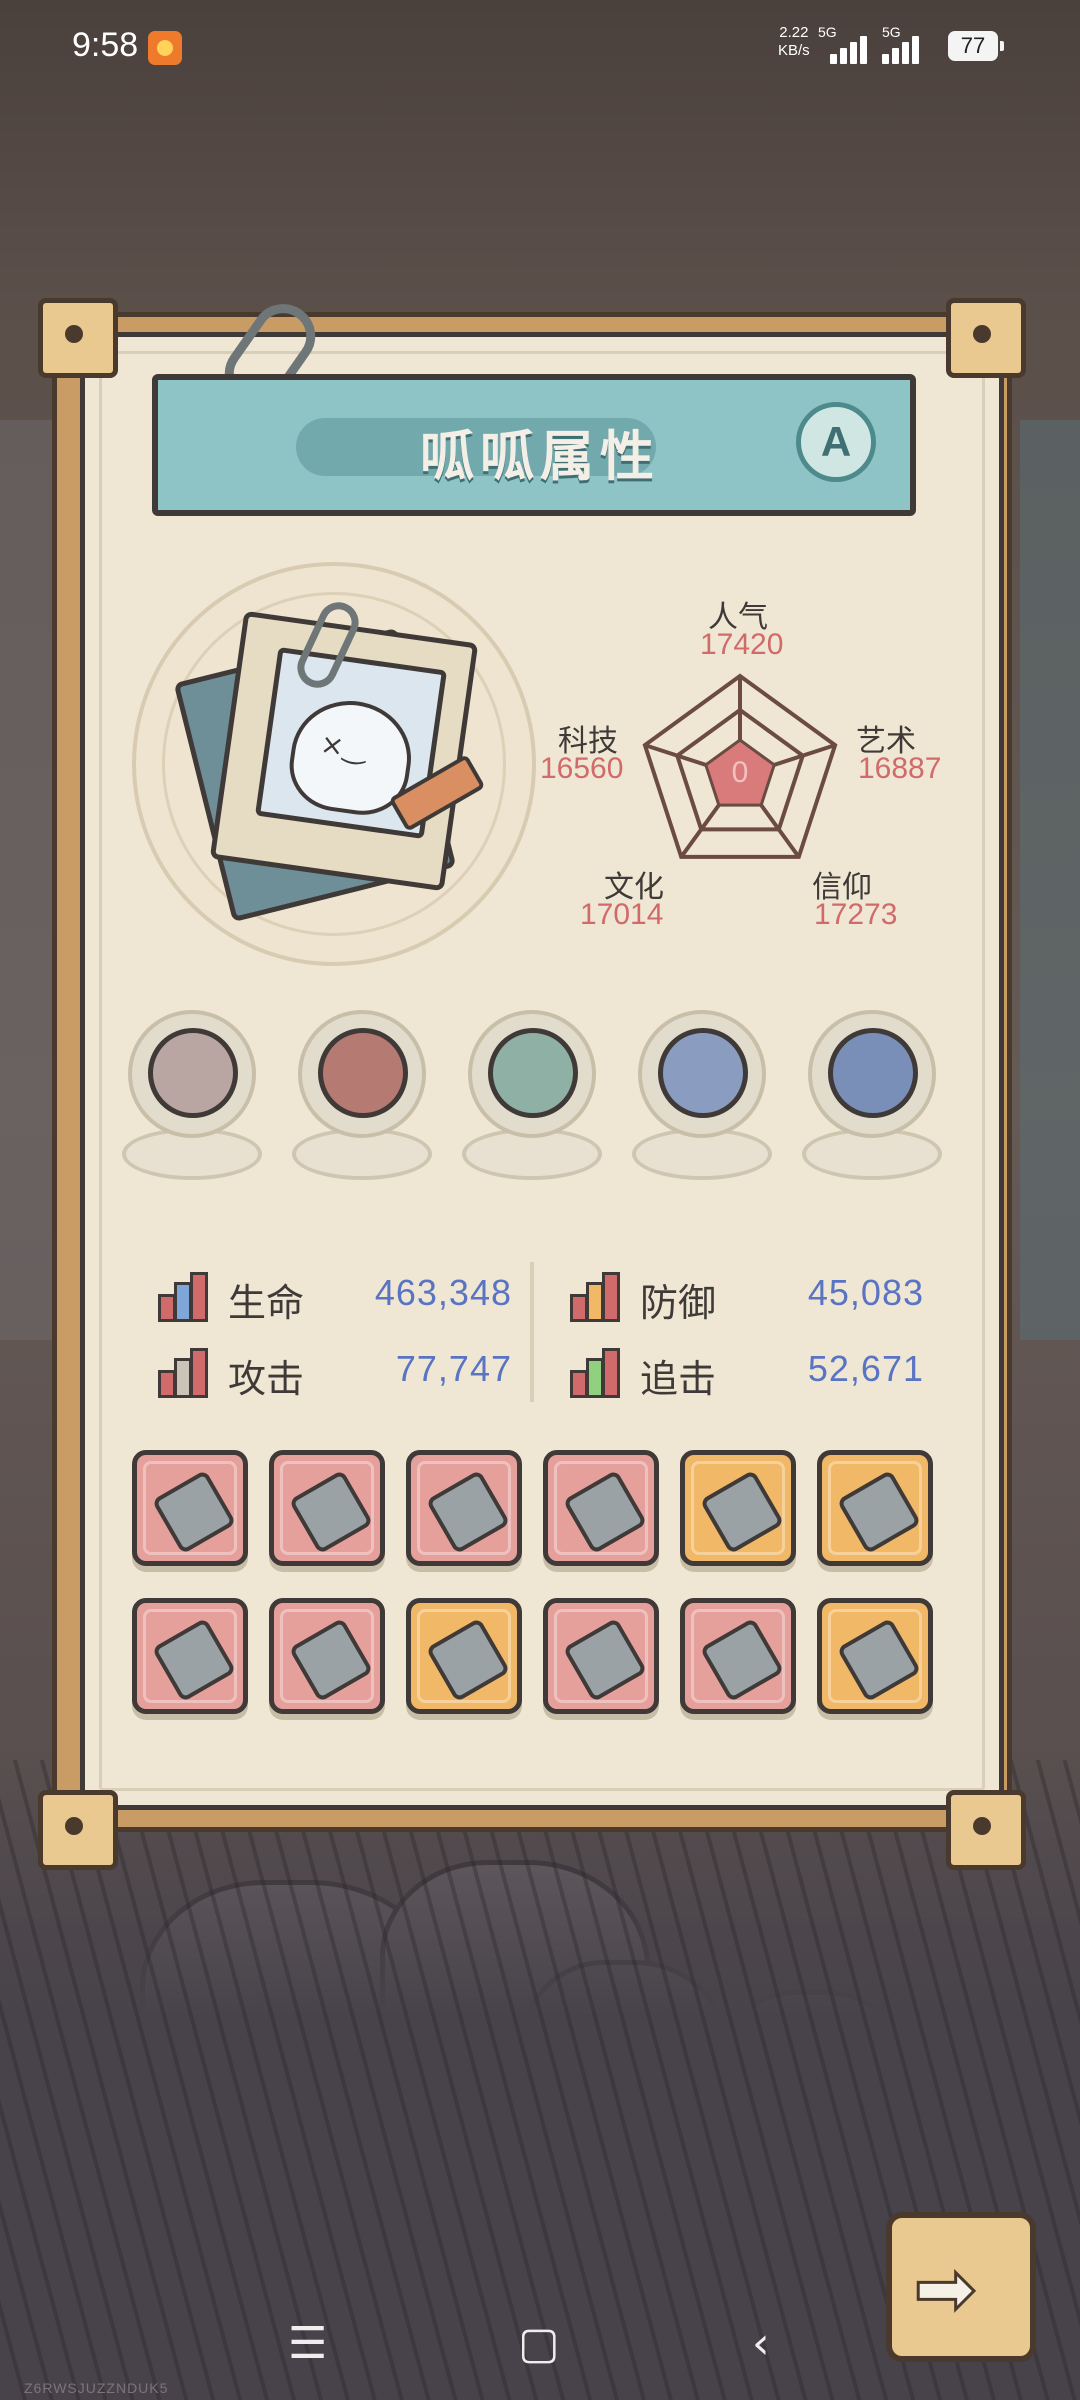 This screenshot has height=2400, width=1080. I want to click on attribute-radar-chart: 0, so click(740, 766).